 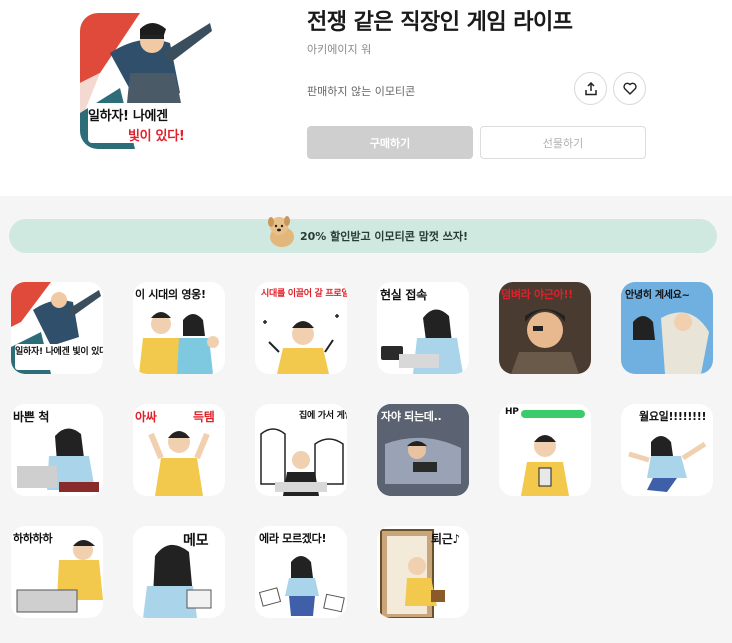 What do you see at coordinates (545, 328) in the screenshot?
I see `sticker-item: 덤벼라 야근아!!` at bounding box center [545, 328].